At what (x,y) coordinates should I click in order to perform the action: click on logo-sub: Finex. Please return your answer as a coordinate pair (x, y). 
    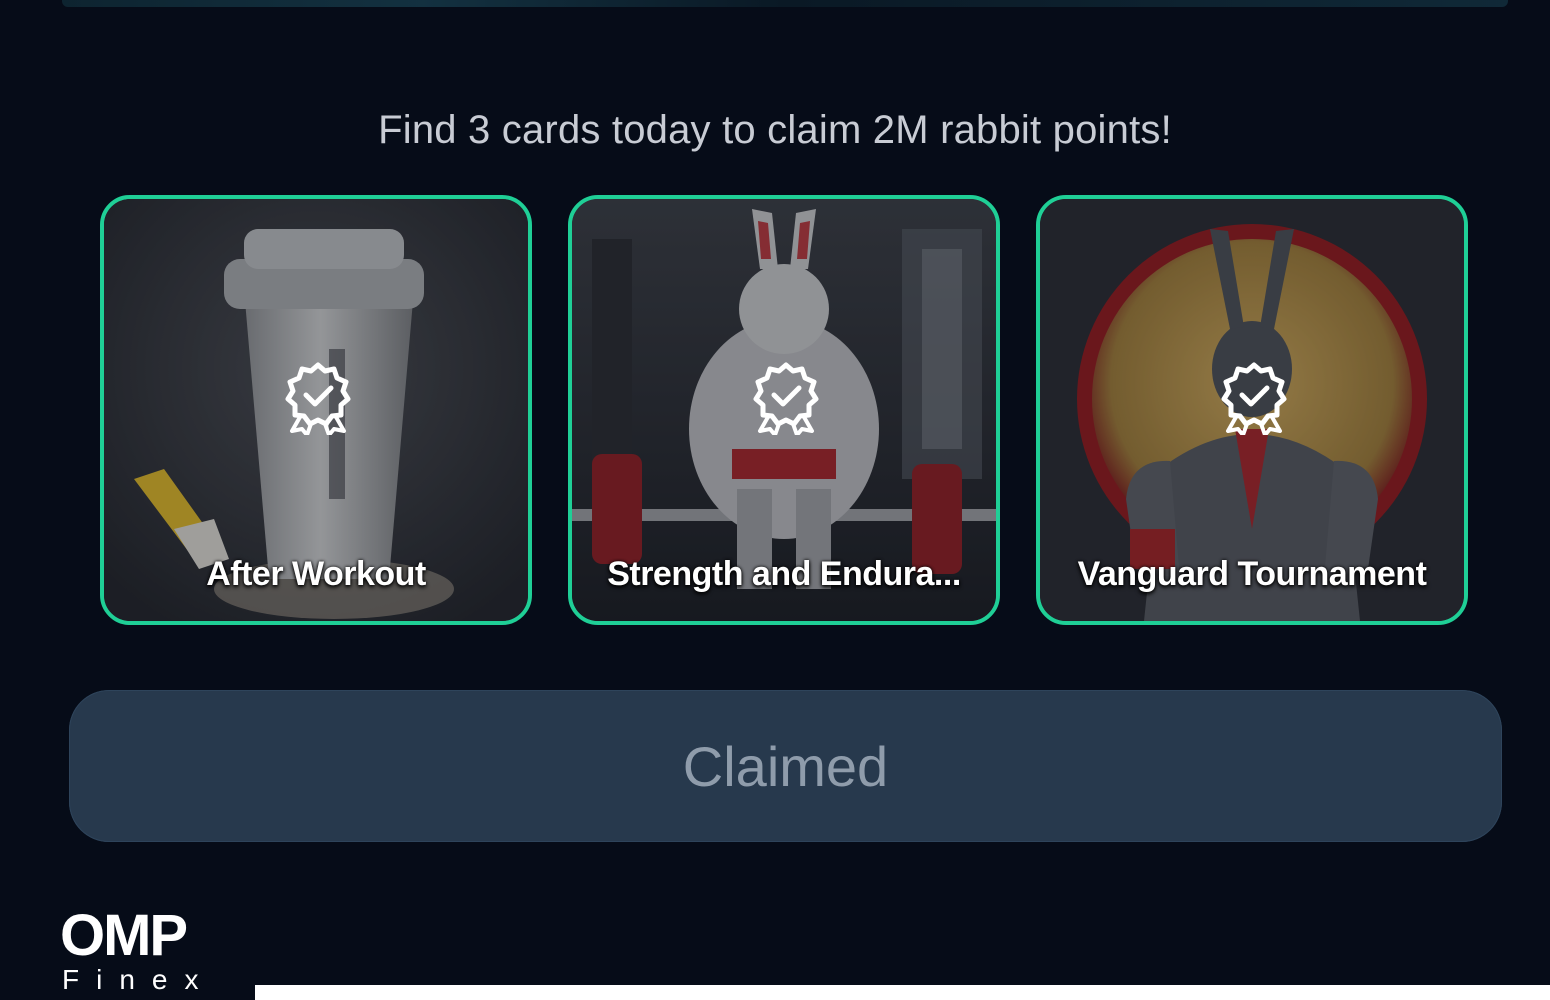
    Looking at the image, I should click on (139, 979).